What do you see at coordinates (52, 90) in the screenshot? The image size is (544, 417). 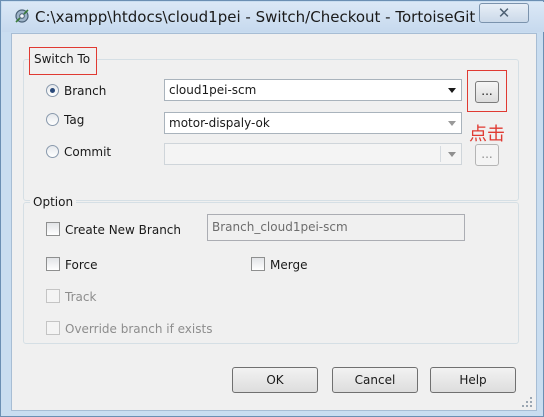 I see `branch-radio` at bounding box center [52, 90].